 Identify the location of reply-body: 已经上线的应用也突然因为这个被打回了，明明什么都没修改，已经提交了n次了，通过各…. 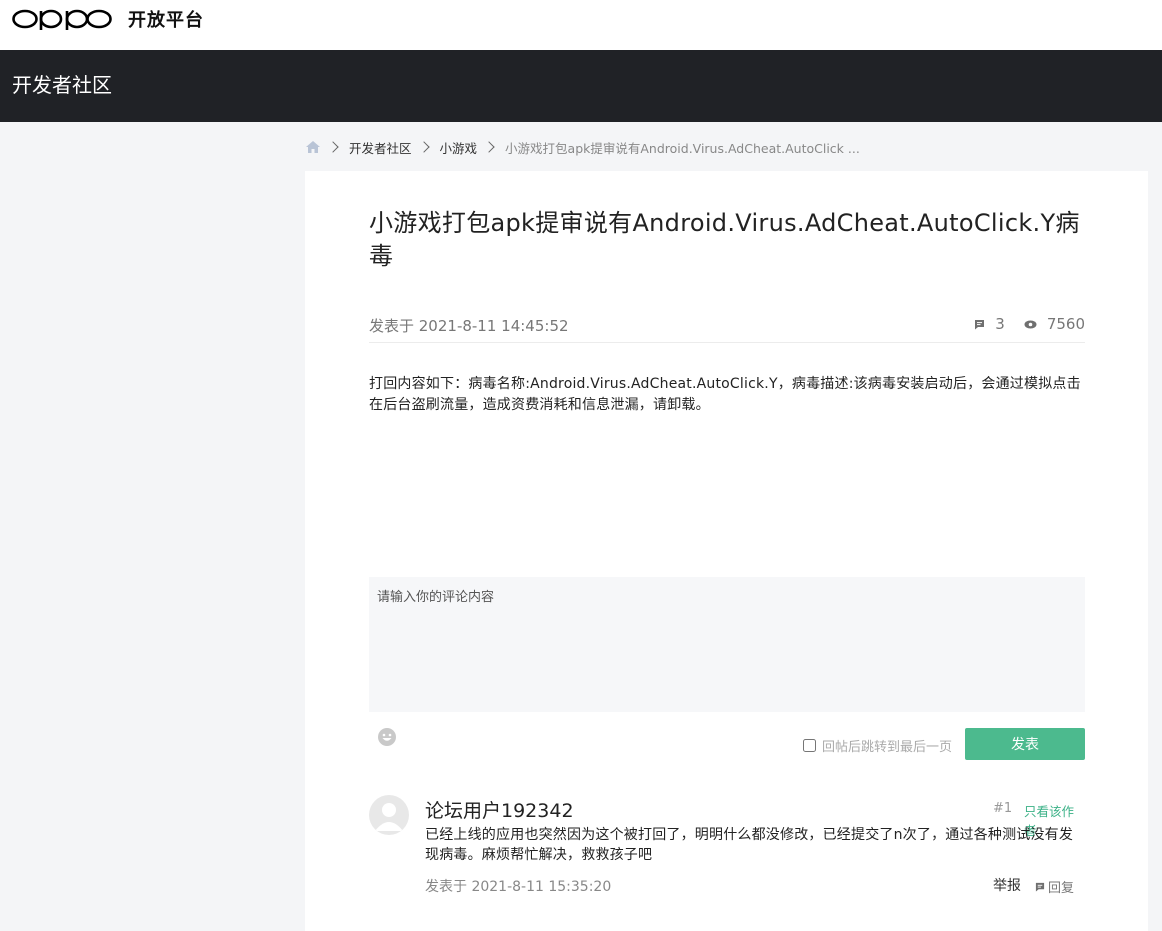
(749, 845).